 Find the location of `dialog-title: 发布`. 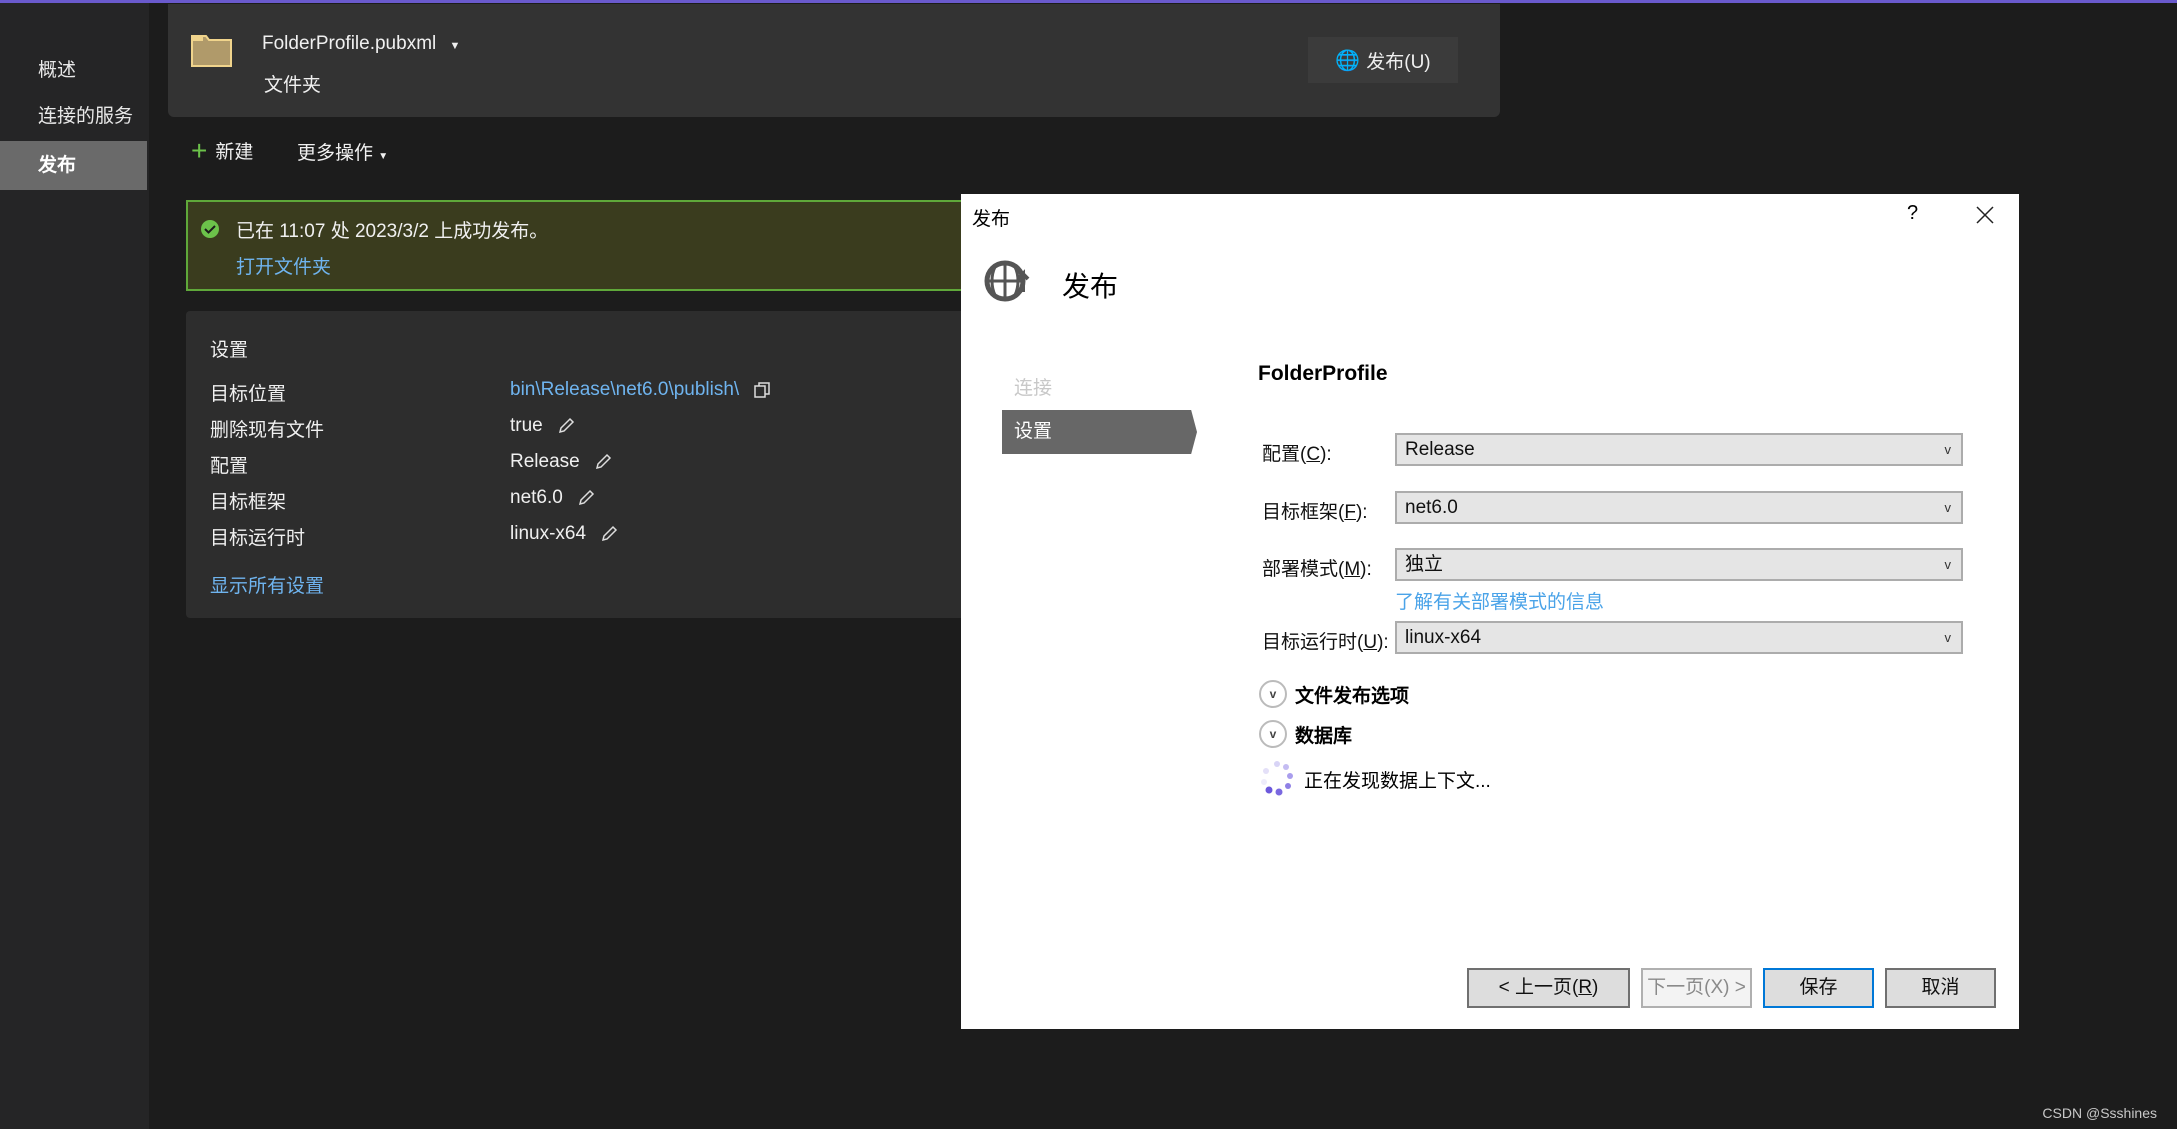

dialog-title: 发布 is located at coordinates (991, 219).